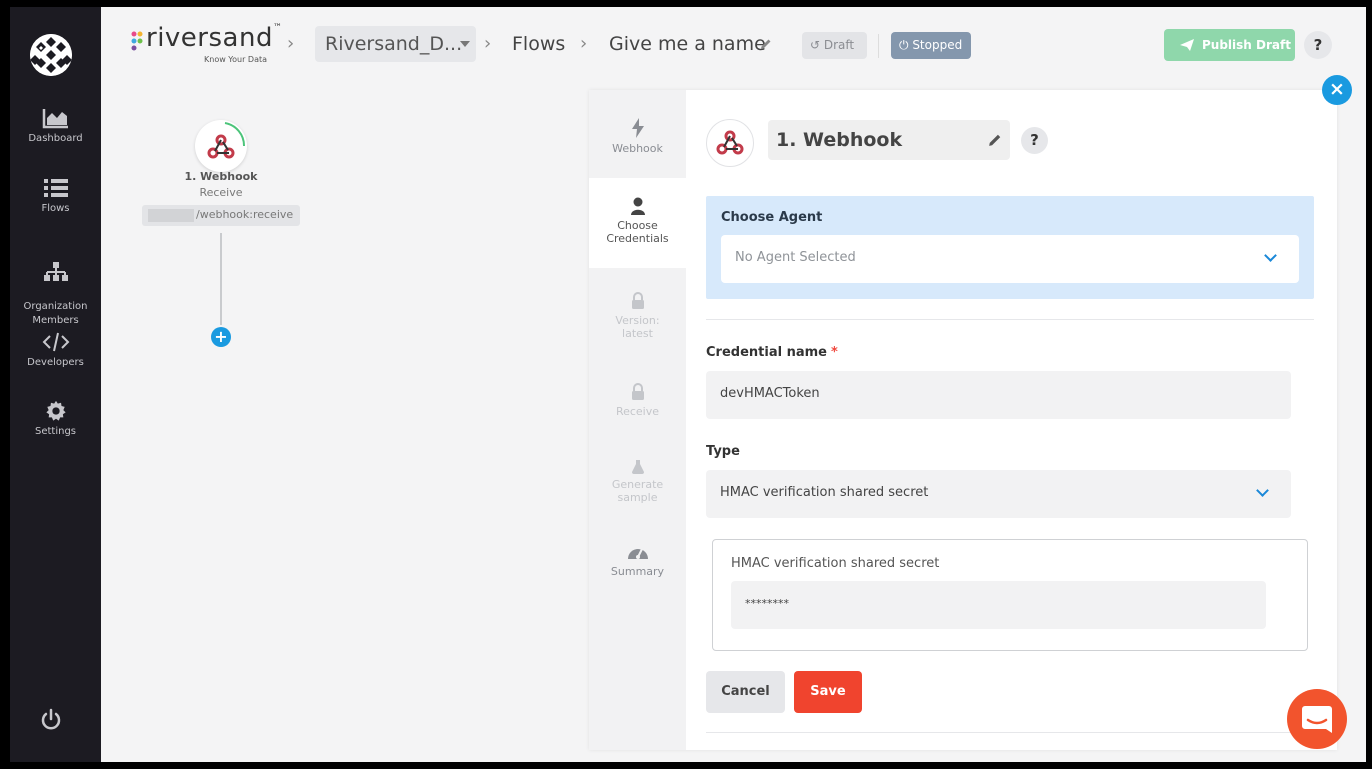  Describe the element at coordinates (998, 395) in the screenshot. I see `credential-name-input: devHMACToken` at that location.